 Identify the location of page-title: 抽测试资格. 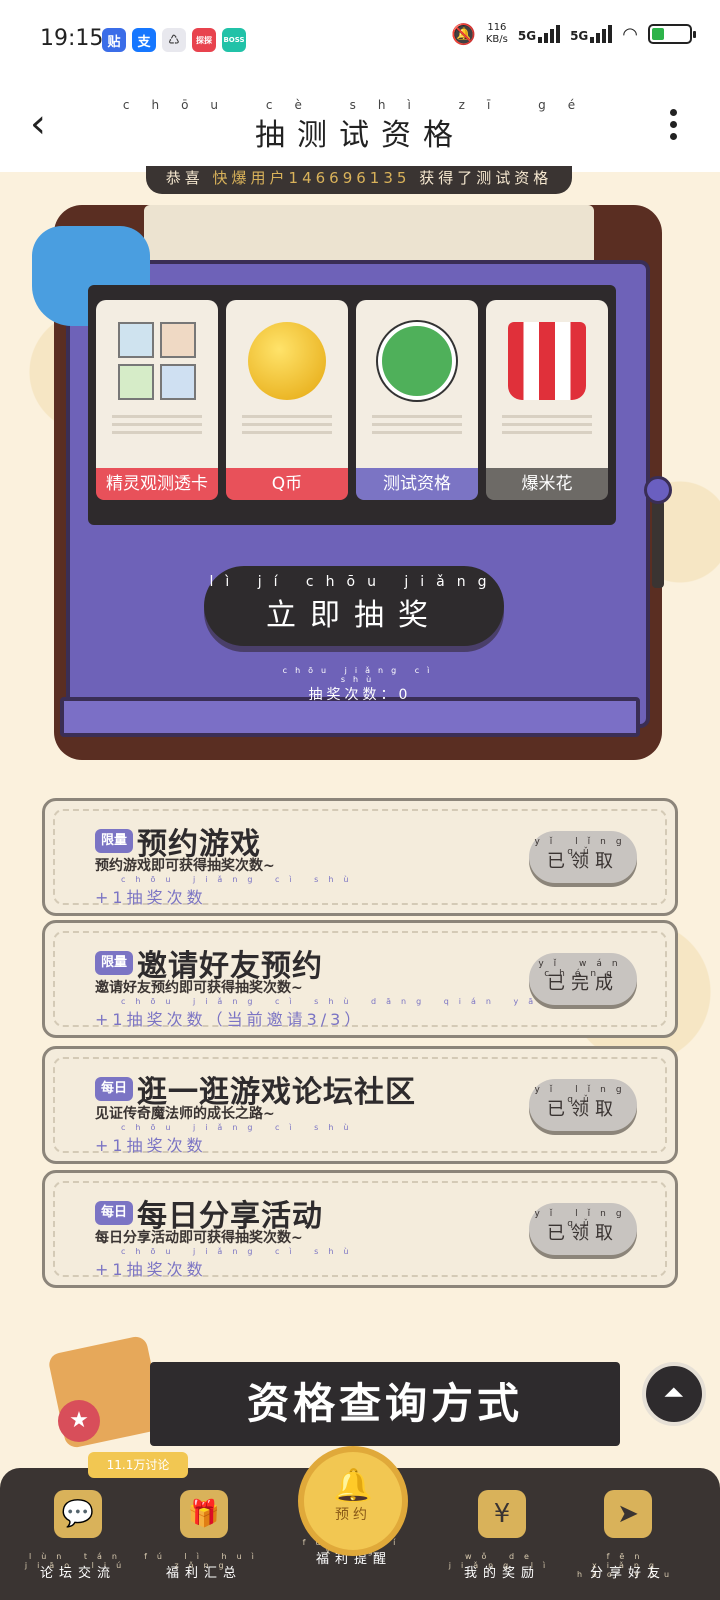
(360, 135).